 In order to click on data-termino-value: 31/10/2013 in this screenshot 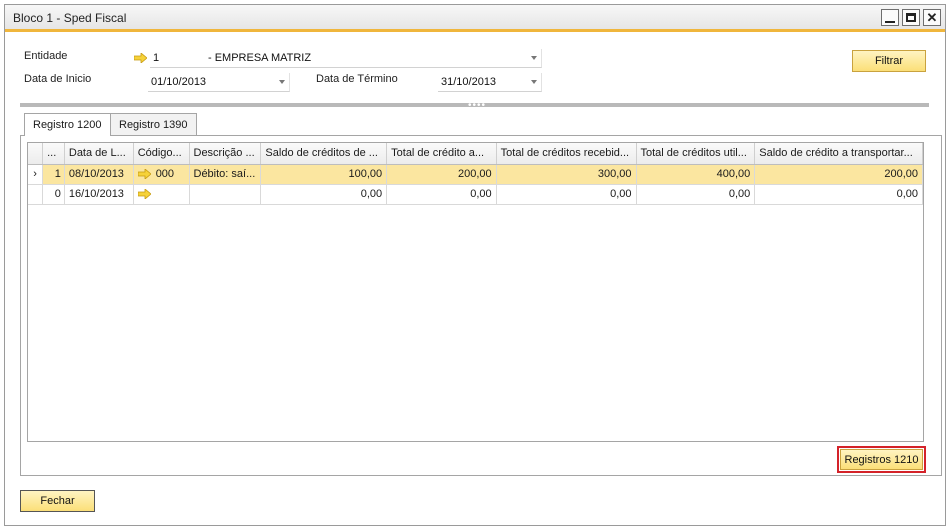, I will do `click(469, 82)`.